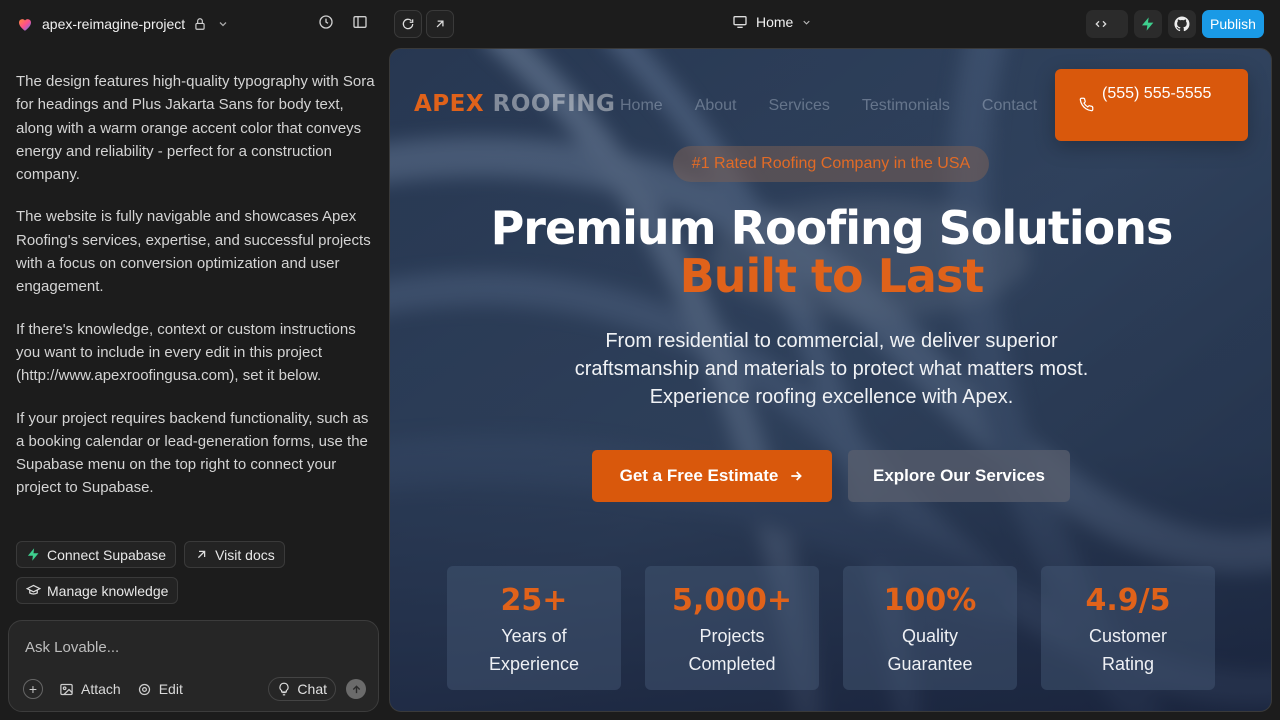  What do you see at coordinates (144, 689) in the screenshot?
I see `target-icon` at bounding box center [144, 689].